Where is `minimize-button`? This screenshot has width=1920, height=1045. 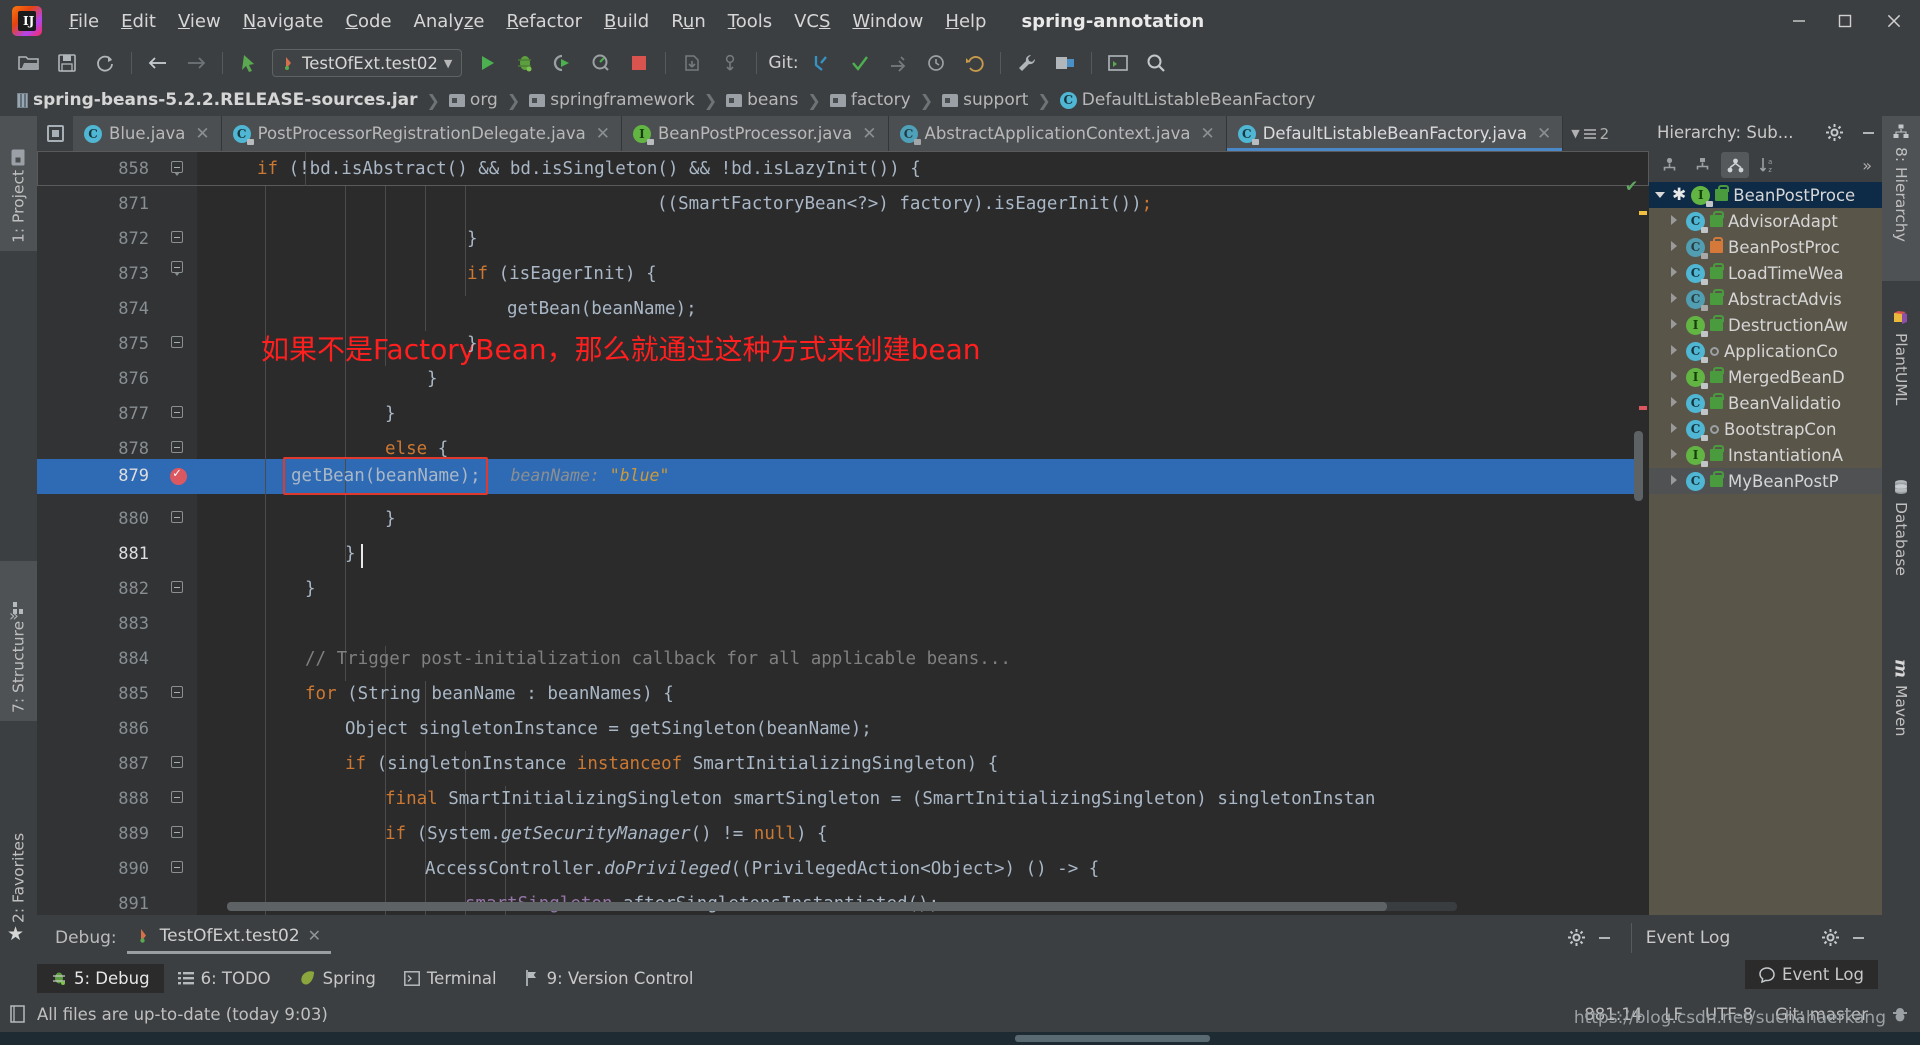 minimize-button is located at coordinates (1799, 21).